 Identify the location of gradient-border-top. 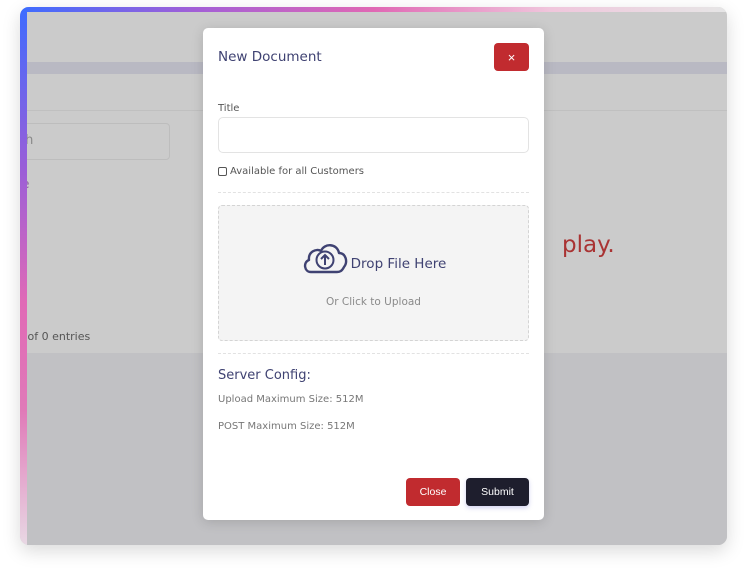
(373, 9).